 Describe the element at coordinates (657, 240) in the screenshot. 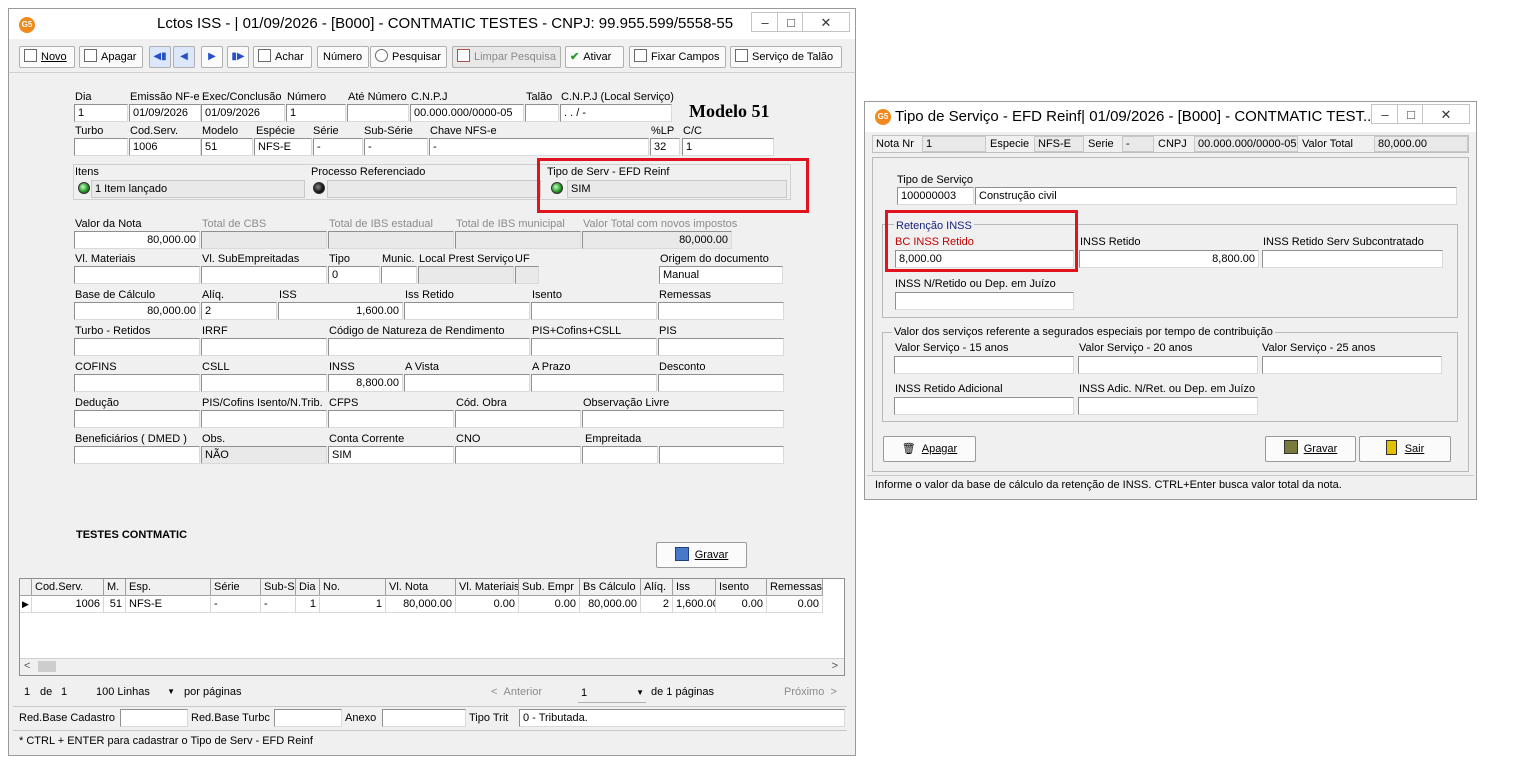

I see `valor-total-novos-field: 80,000.00` at that location.